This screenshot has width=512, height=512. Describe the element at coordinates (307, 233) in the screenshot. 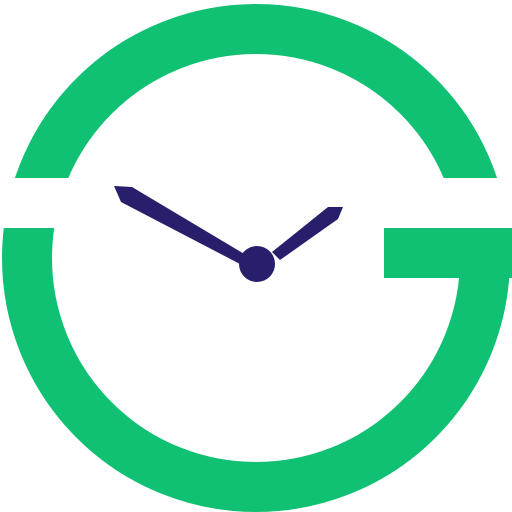

I see `minute-hand` at that location.